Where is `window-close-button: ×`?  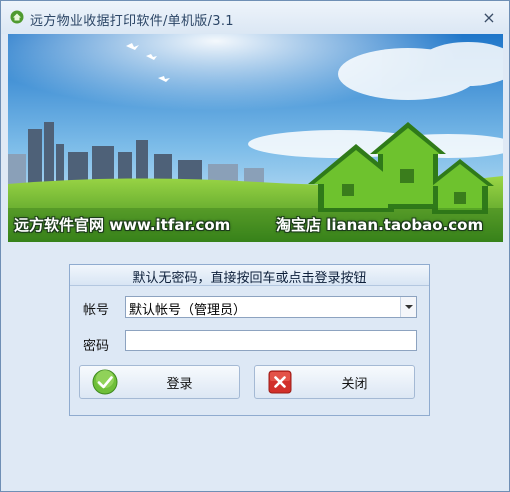 window-close-button: × is located at coordinates (489, 18).